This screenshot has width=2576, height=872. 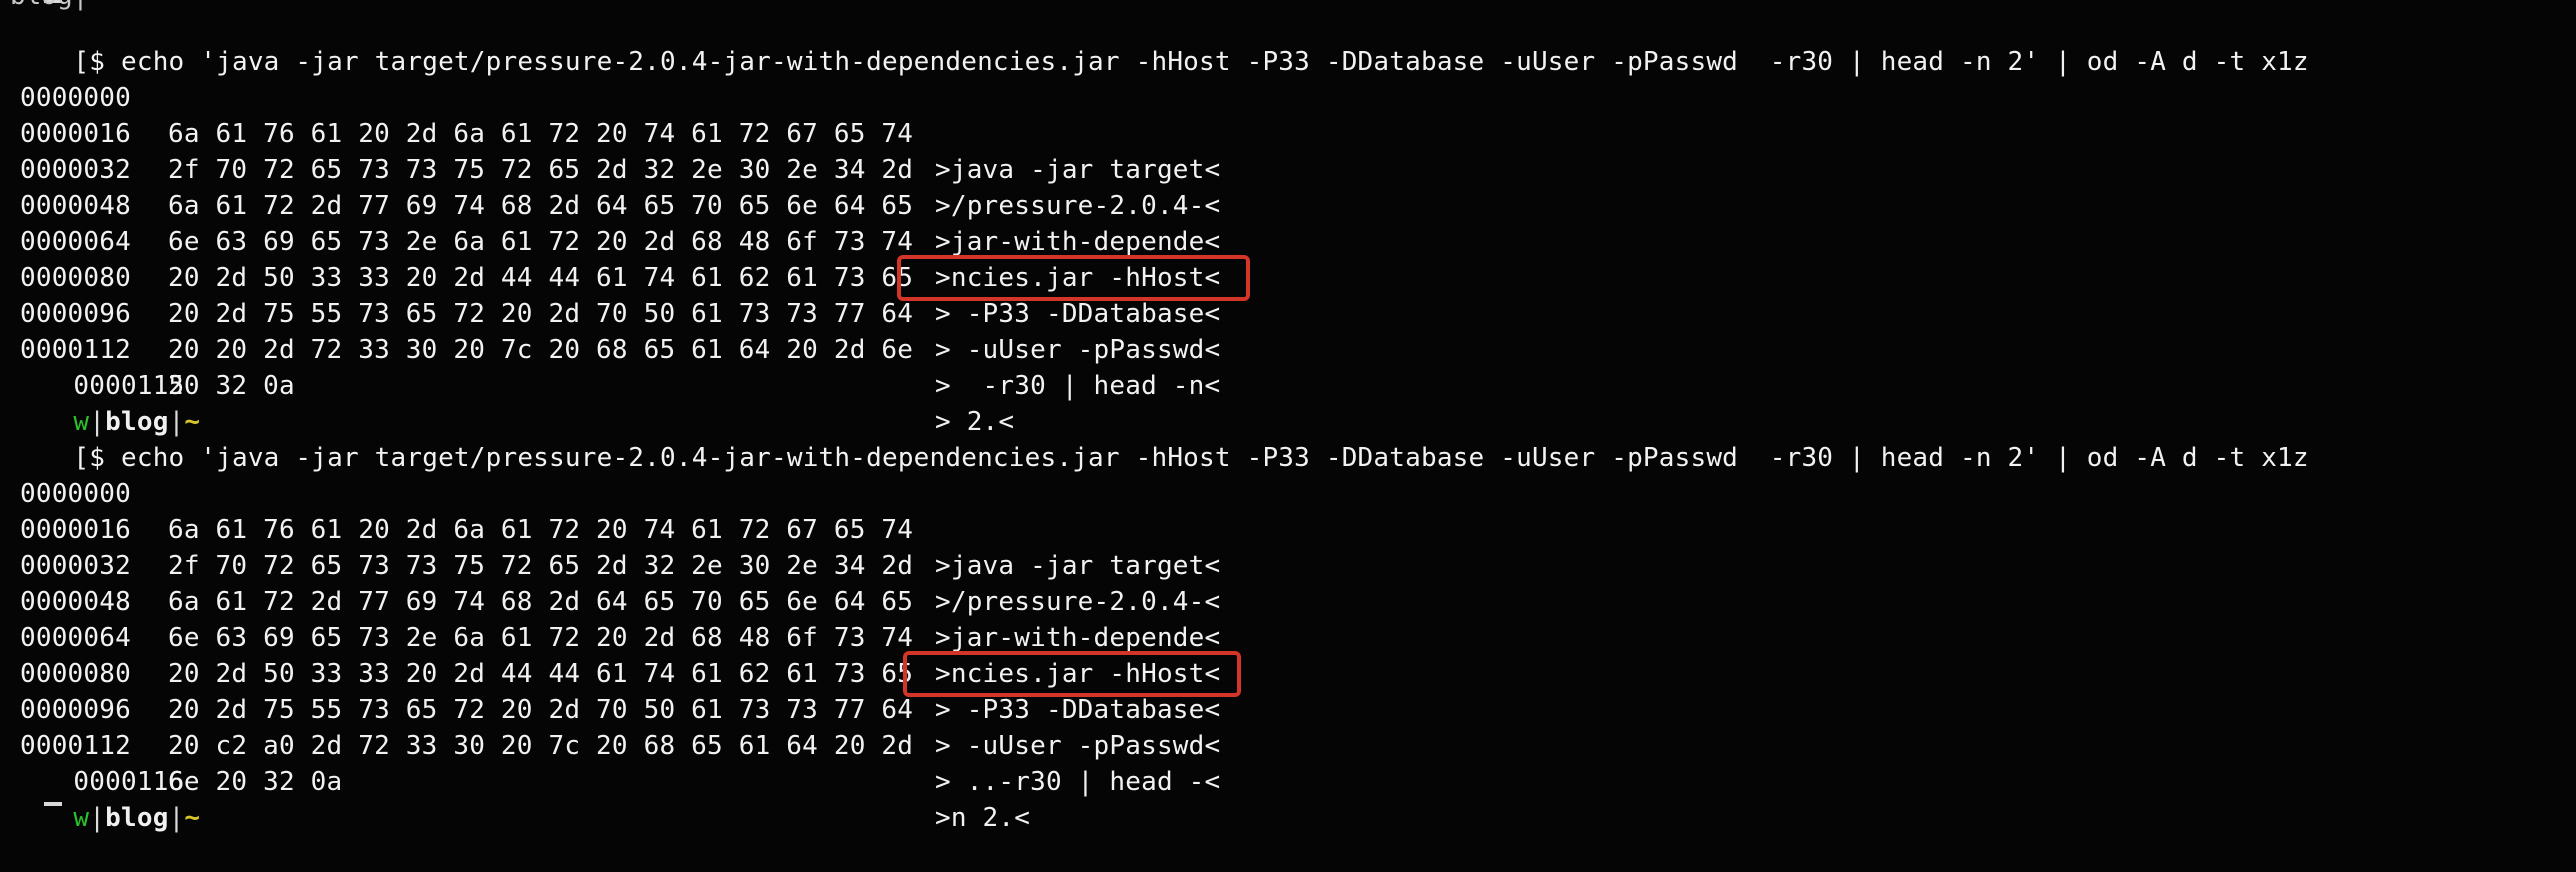 What do you see at coordinates (53, 804) in the screenshot?
I see `terminal-cursor` at bounding box center [53, 804].